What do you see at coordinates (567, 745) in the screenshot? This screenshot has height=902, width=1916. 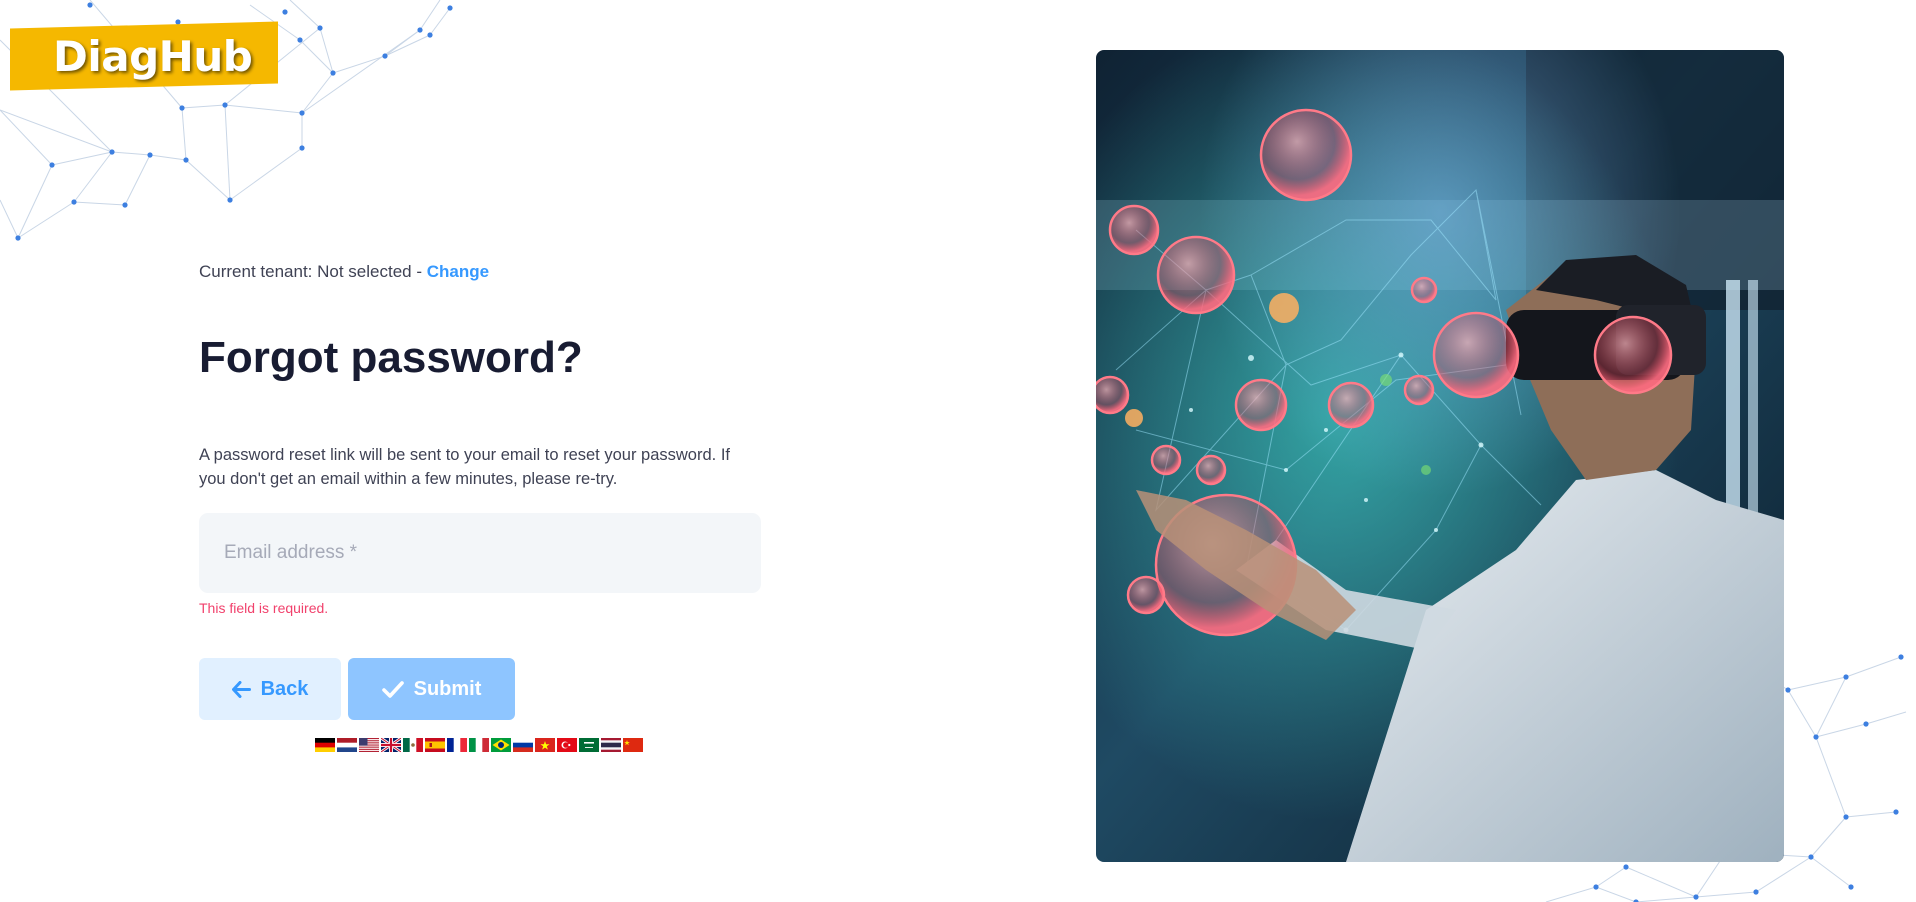 I see `flag-tr-icon` at bounding box center [567, 745].